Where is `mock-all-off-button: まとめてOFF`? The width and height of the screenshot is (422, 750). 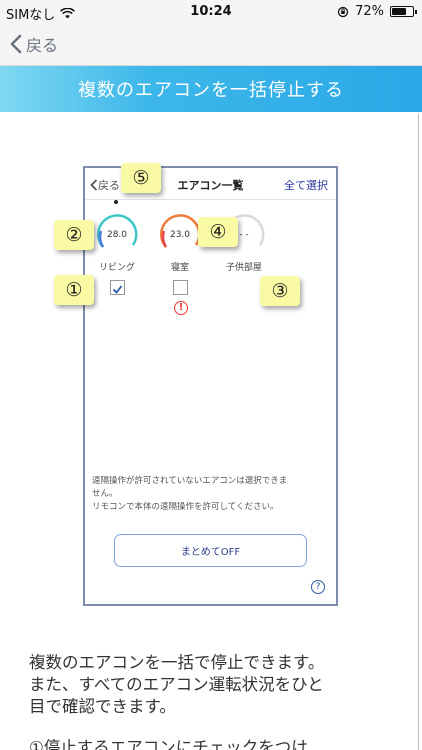 mock-all-off-button: まとめてOFF is located at coordinates (210, 550).